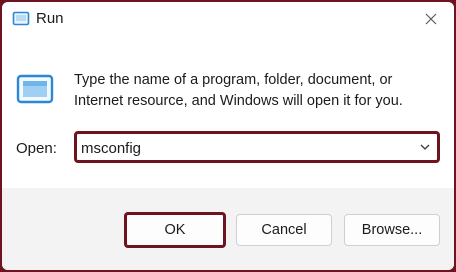 The image size is (456, 272). What do you see at coordinates (246, 148) in the screenshot?
I see `open-input` at bounding box center [246, 148].